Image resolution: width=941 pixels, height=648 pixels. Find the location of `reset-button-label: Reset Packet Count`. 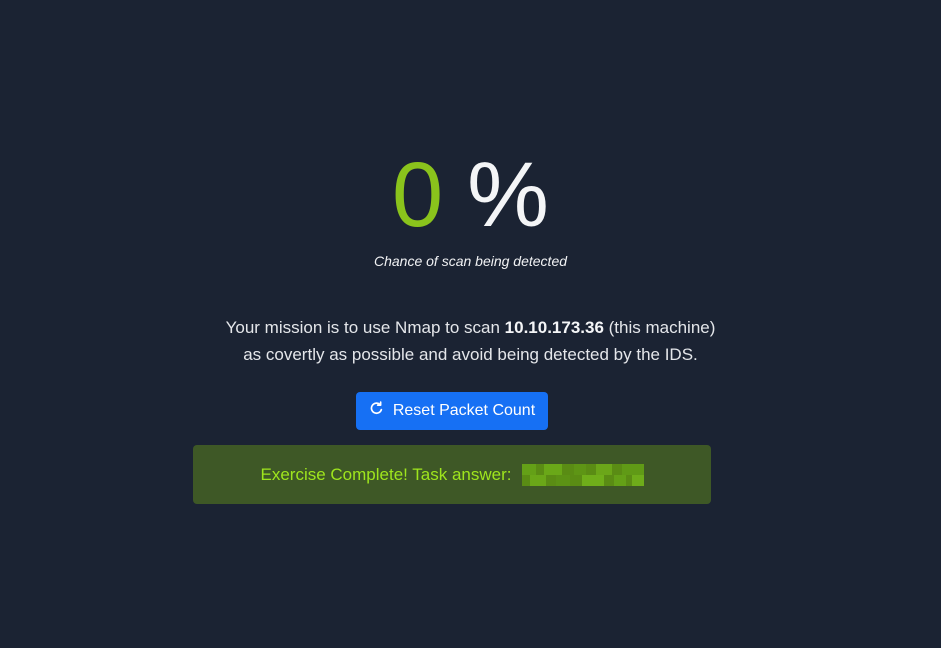

reset-button-label: Reset Packet Count is located at coordinates (464, 410).